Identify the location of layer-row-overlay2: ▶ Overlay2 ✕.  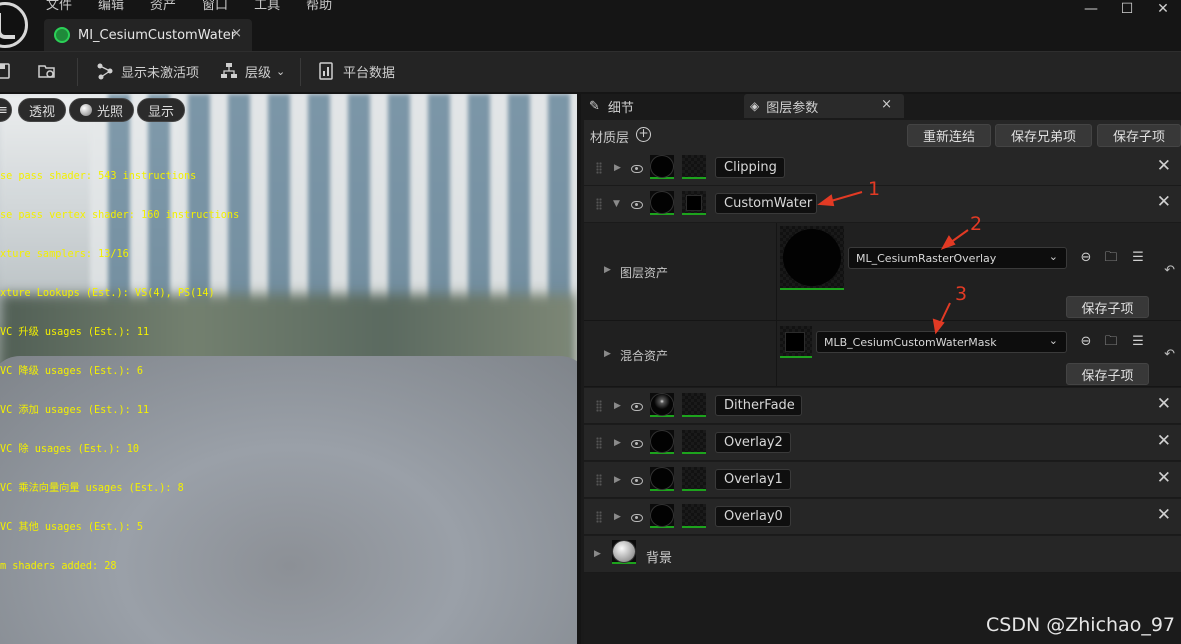
(882, 443).